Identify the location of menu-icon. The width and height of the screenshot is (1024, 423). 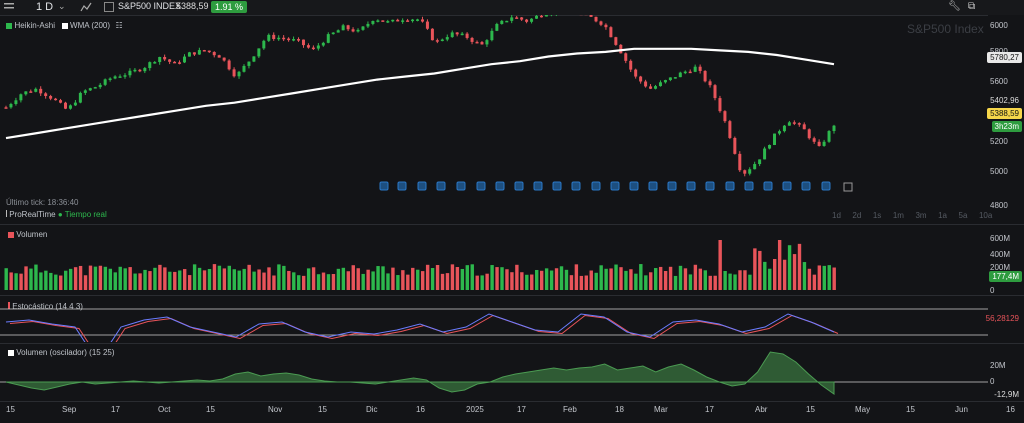
(9, 6).